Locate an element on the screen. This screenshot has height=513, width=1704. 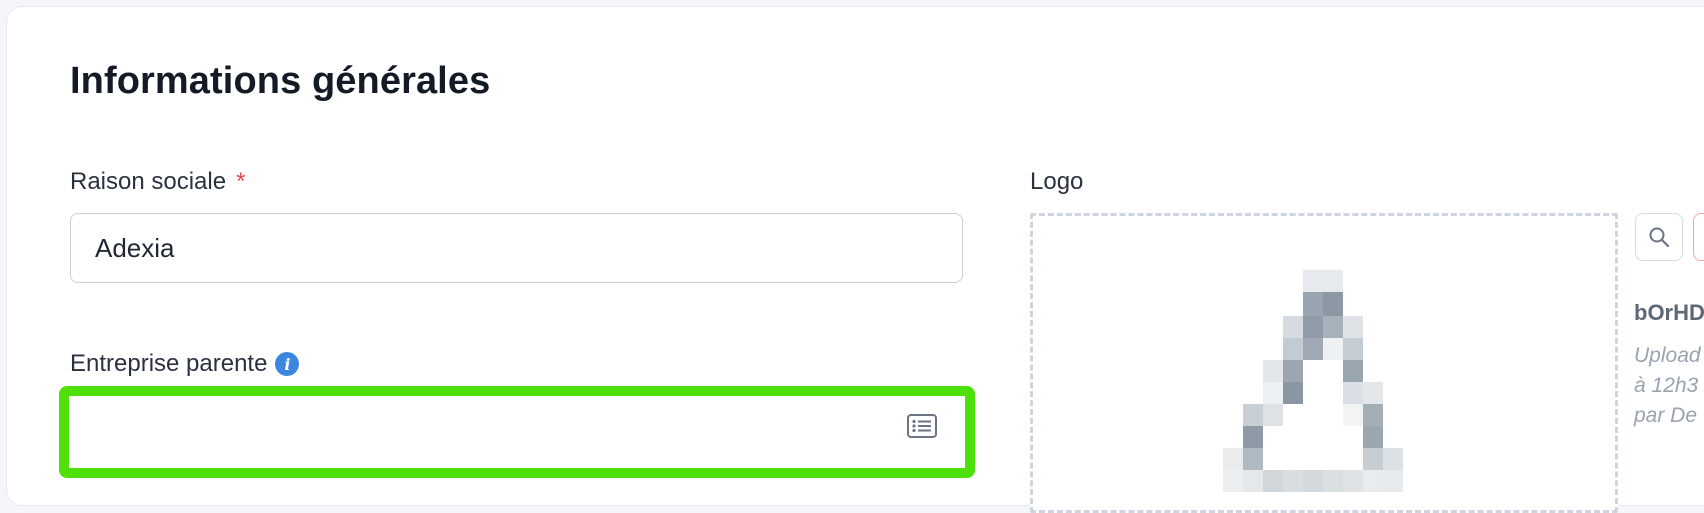
logo-uploaded-by: par De is located at coordinates (1666, 415).